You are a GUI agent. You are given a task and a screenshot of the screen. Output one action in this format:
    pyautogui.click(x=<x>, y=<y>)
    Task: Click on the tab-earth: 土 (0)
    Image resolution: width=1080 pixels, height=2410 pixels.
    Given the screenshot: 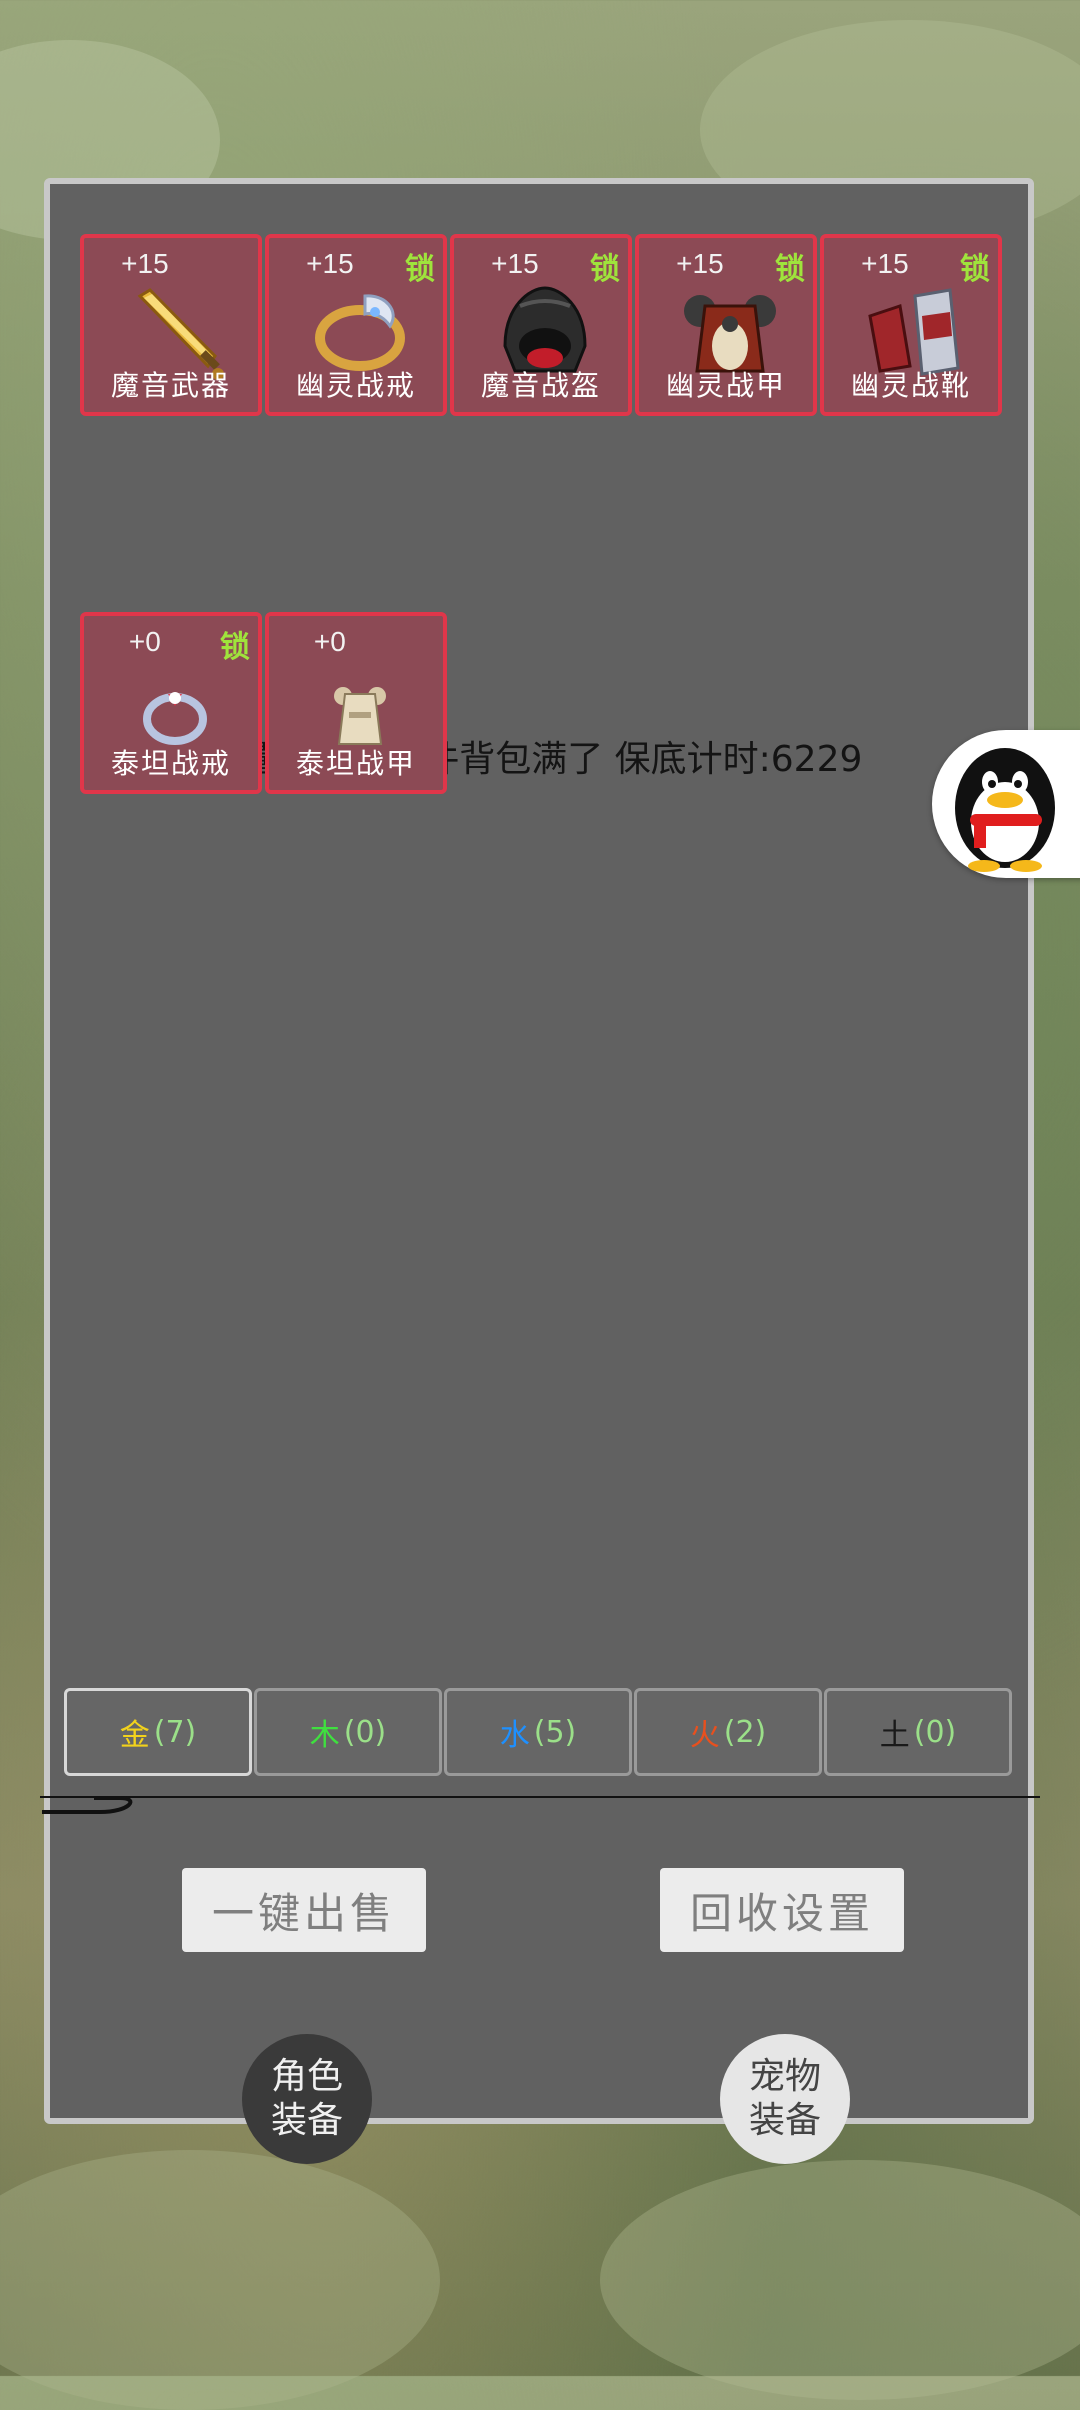 What is the action you would take?
    pyautogui.click(x=918, y=1732)
    